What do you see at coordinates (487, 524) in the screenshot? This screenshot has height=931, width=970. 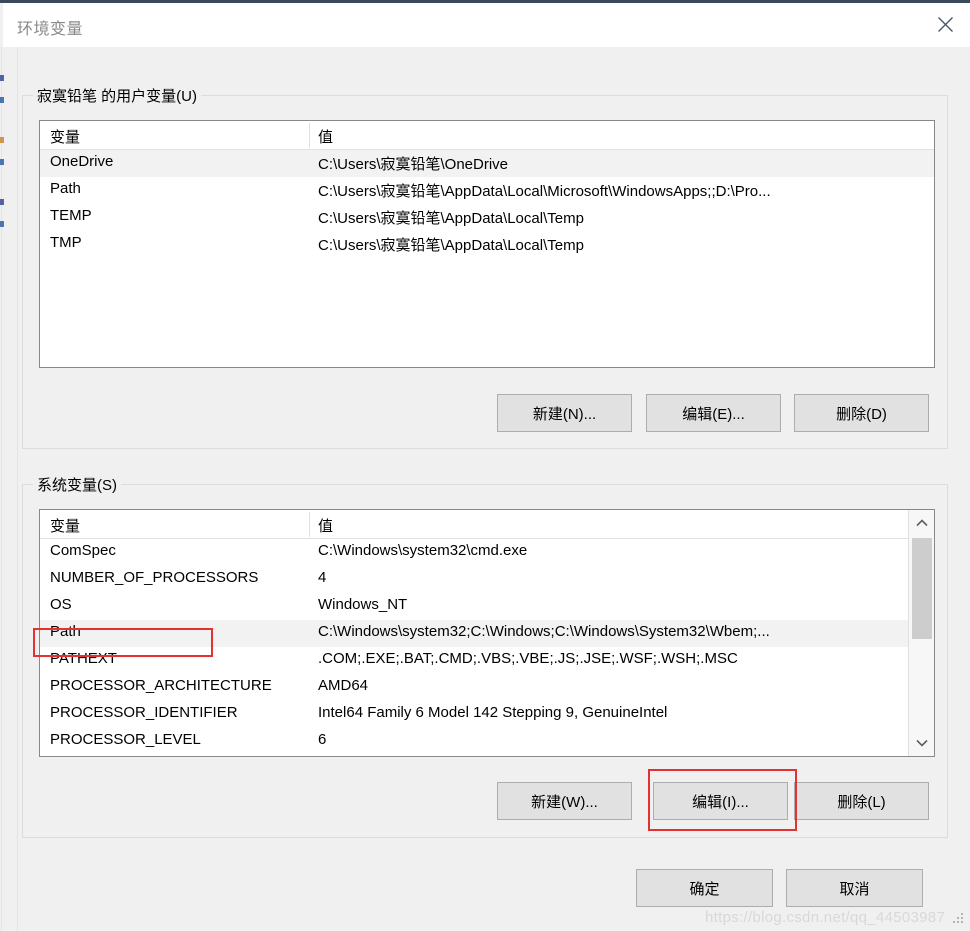 I see `system-list-header: 变量 值` at bounding box center [487, 524].